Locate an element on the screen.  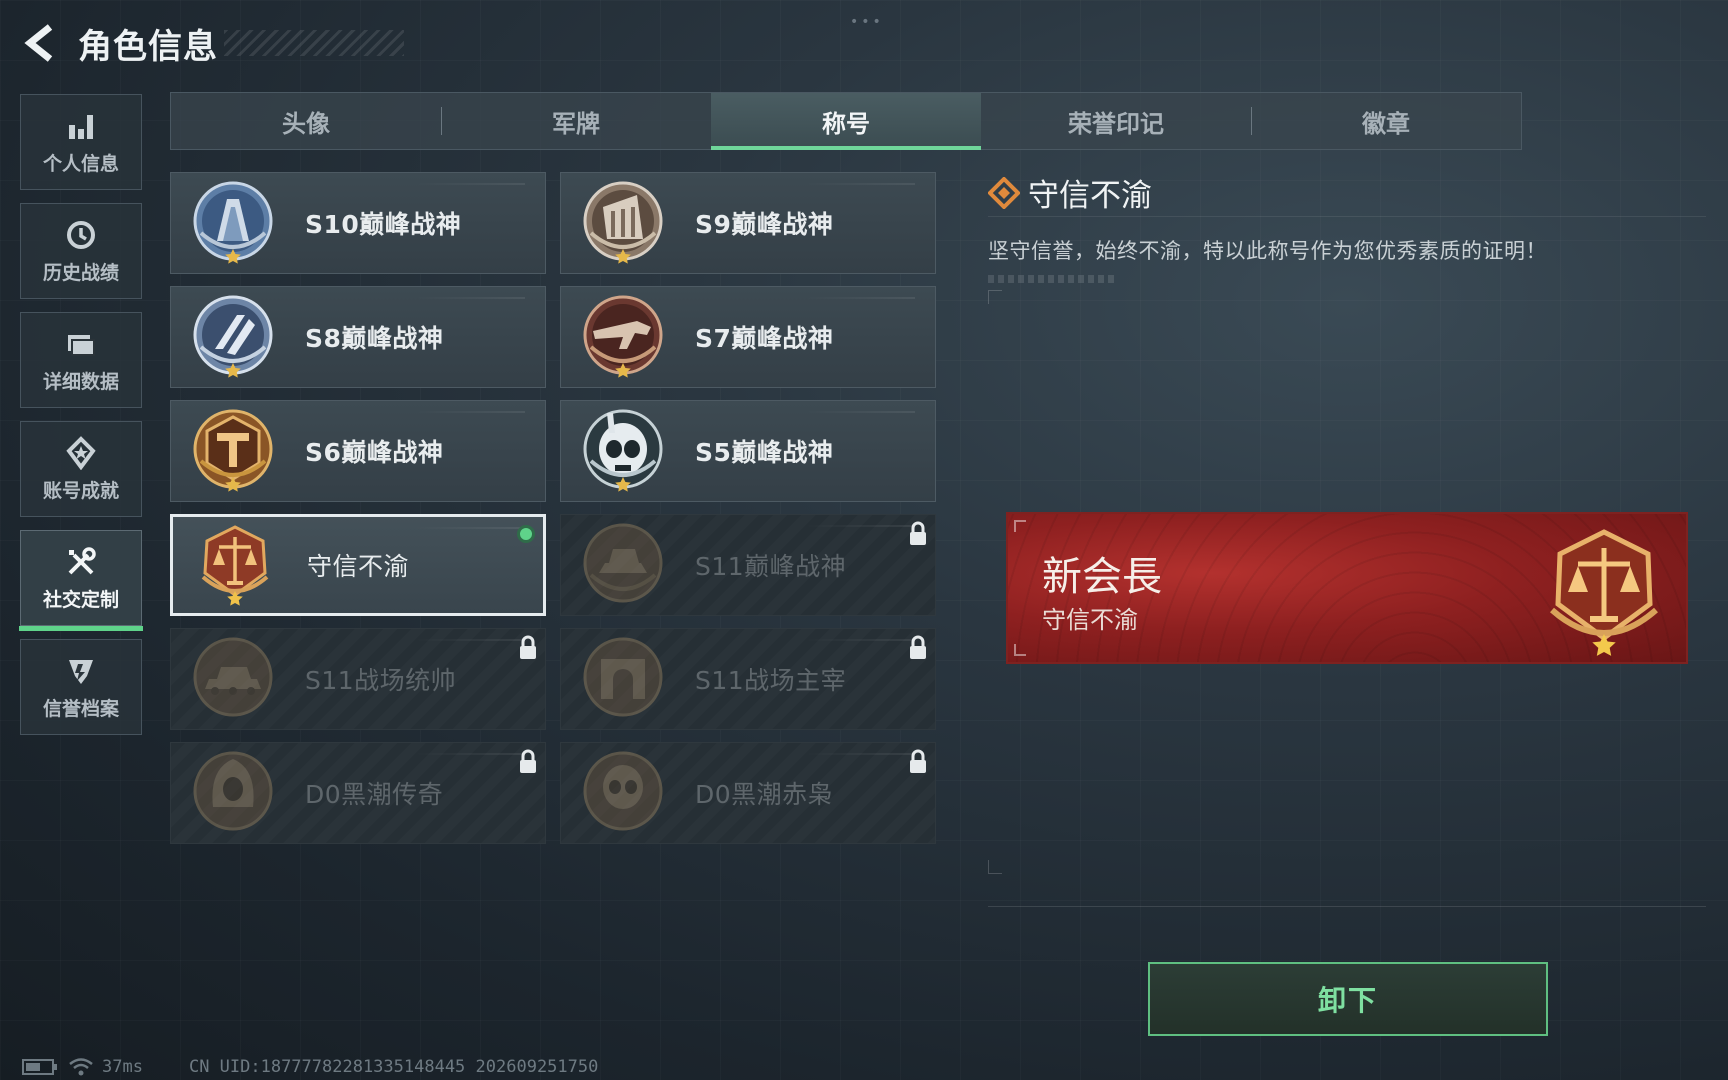
tab-badge: 徽章 is located at coordinates (1386, 121).